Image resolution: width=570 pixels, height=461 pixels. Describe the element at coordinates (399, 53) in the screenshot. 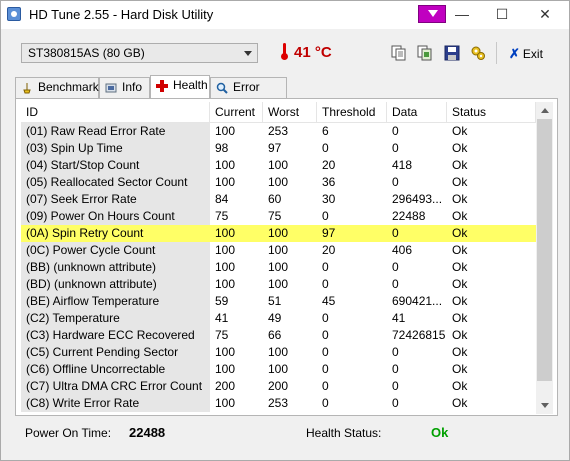

I see `copy-text-icon` at that location.